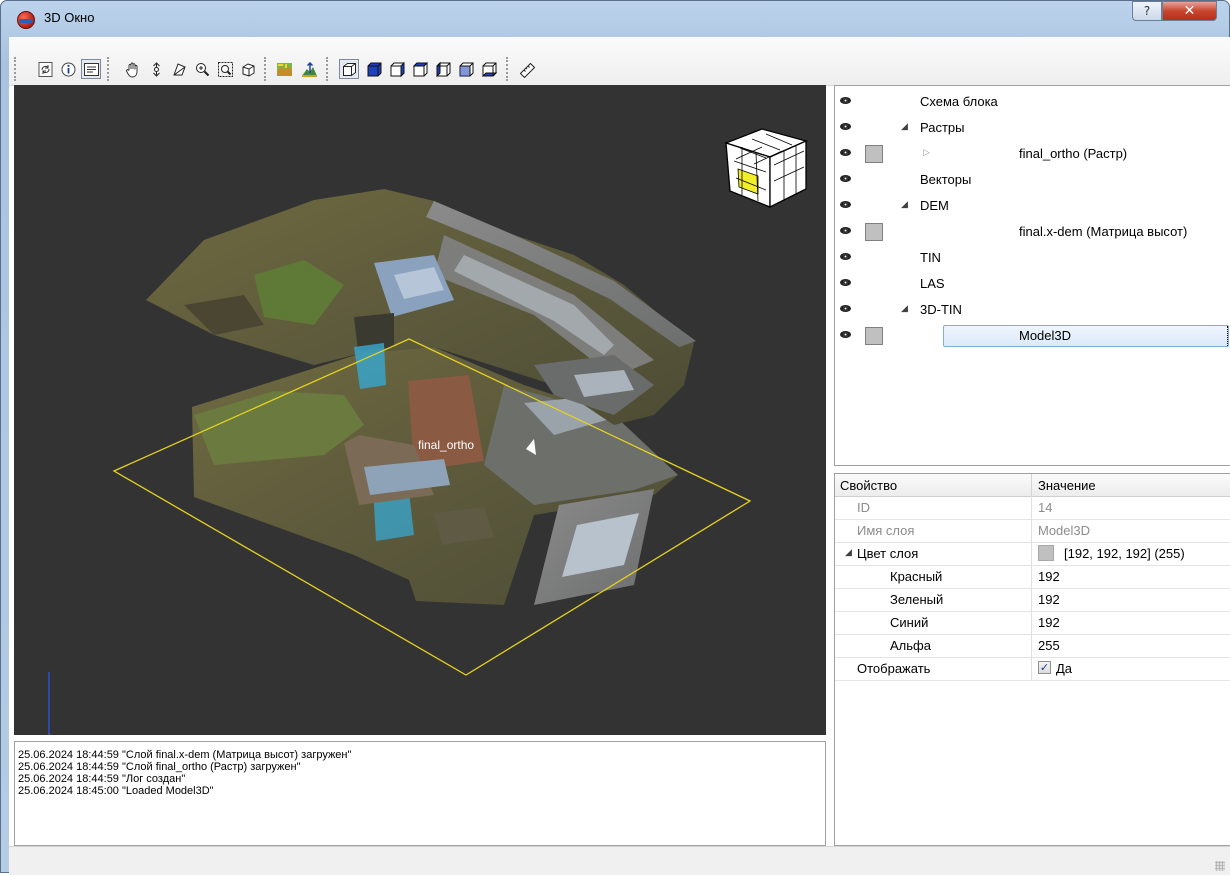 The height and width of the screenshot is (875, 1230). Describe the element at coordinates (959, 101) in the screenshot. I see `tree-item-label: Схема блока` at that location.